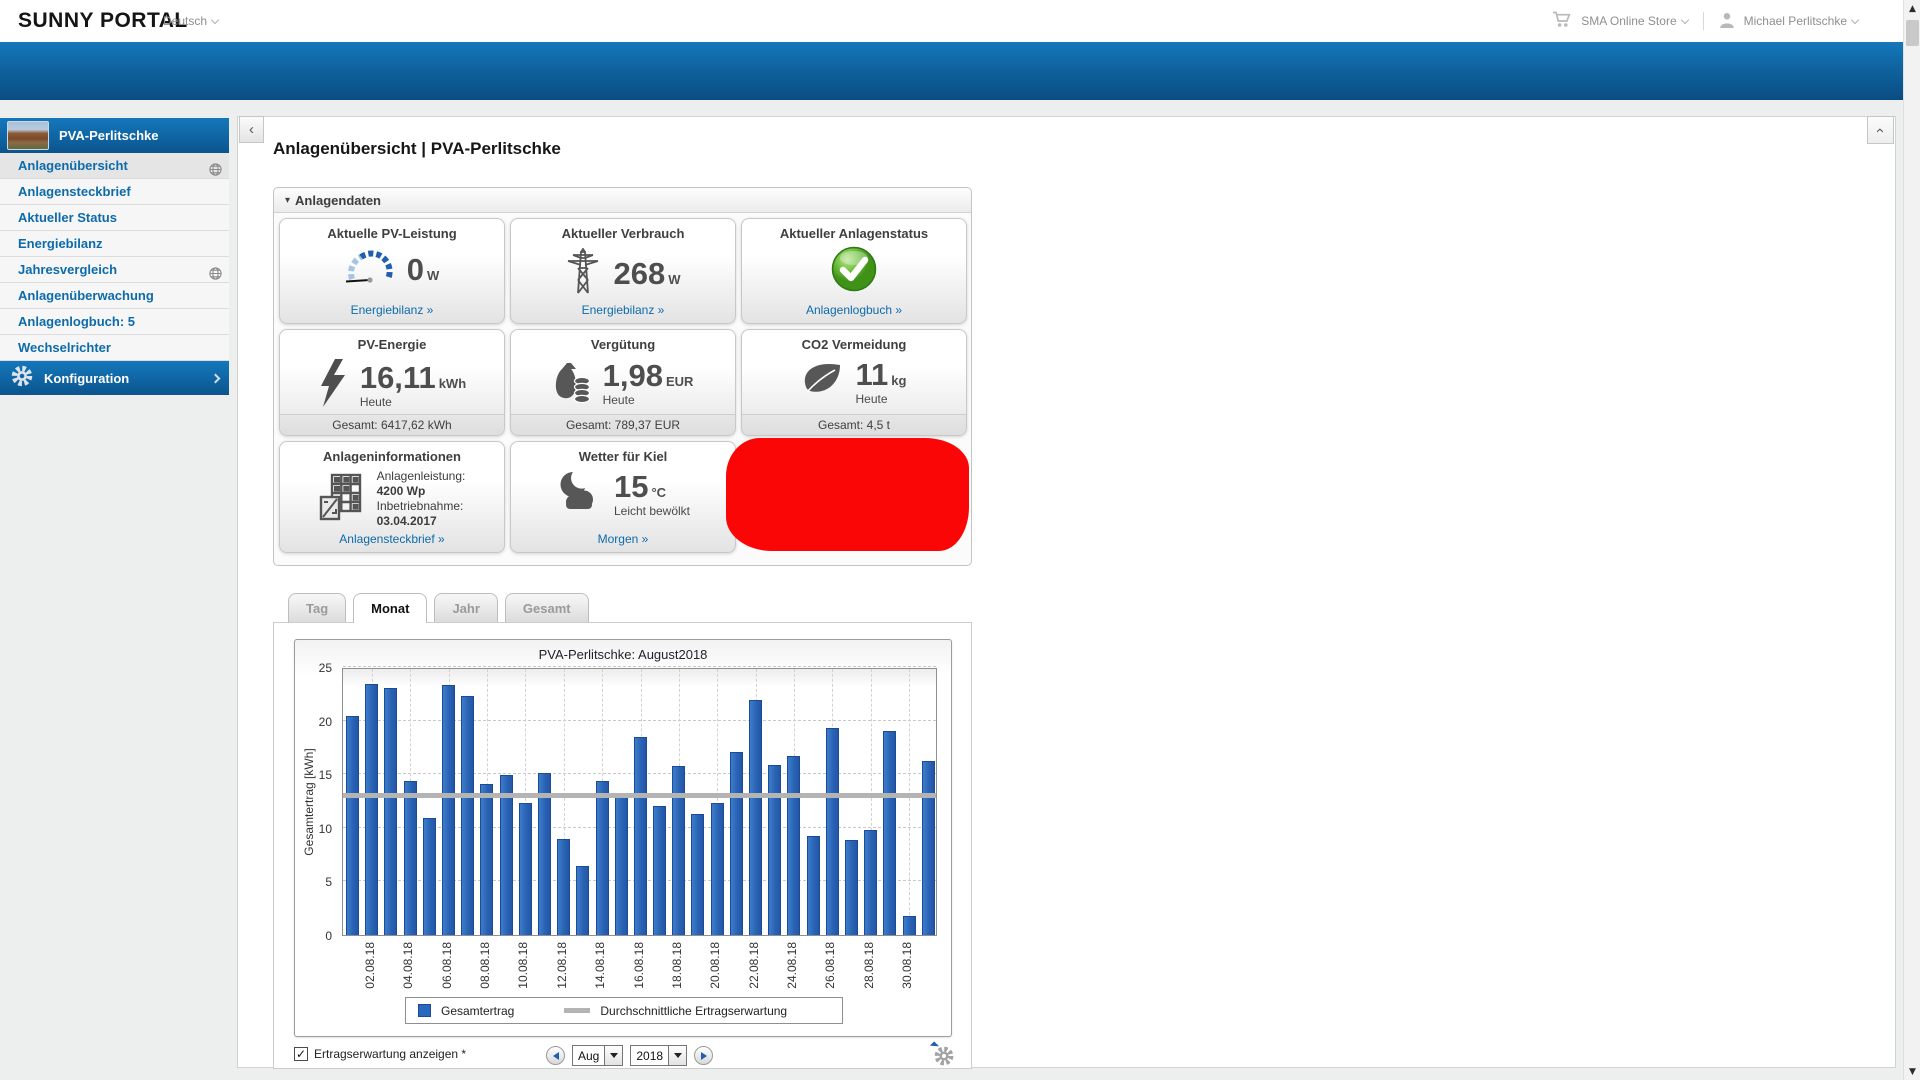 This screenshot has height=1080, width=1920. What do you see at coordinates (854, 344) in the screenshot?
I see `tile-title: CO2 Vermeidung` at bounding box center [854, 344].